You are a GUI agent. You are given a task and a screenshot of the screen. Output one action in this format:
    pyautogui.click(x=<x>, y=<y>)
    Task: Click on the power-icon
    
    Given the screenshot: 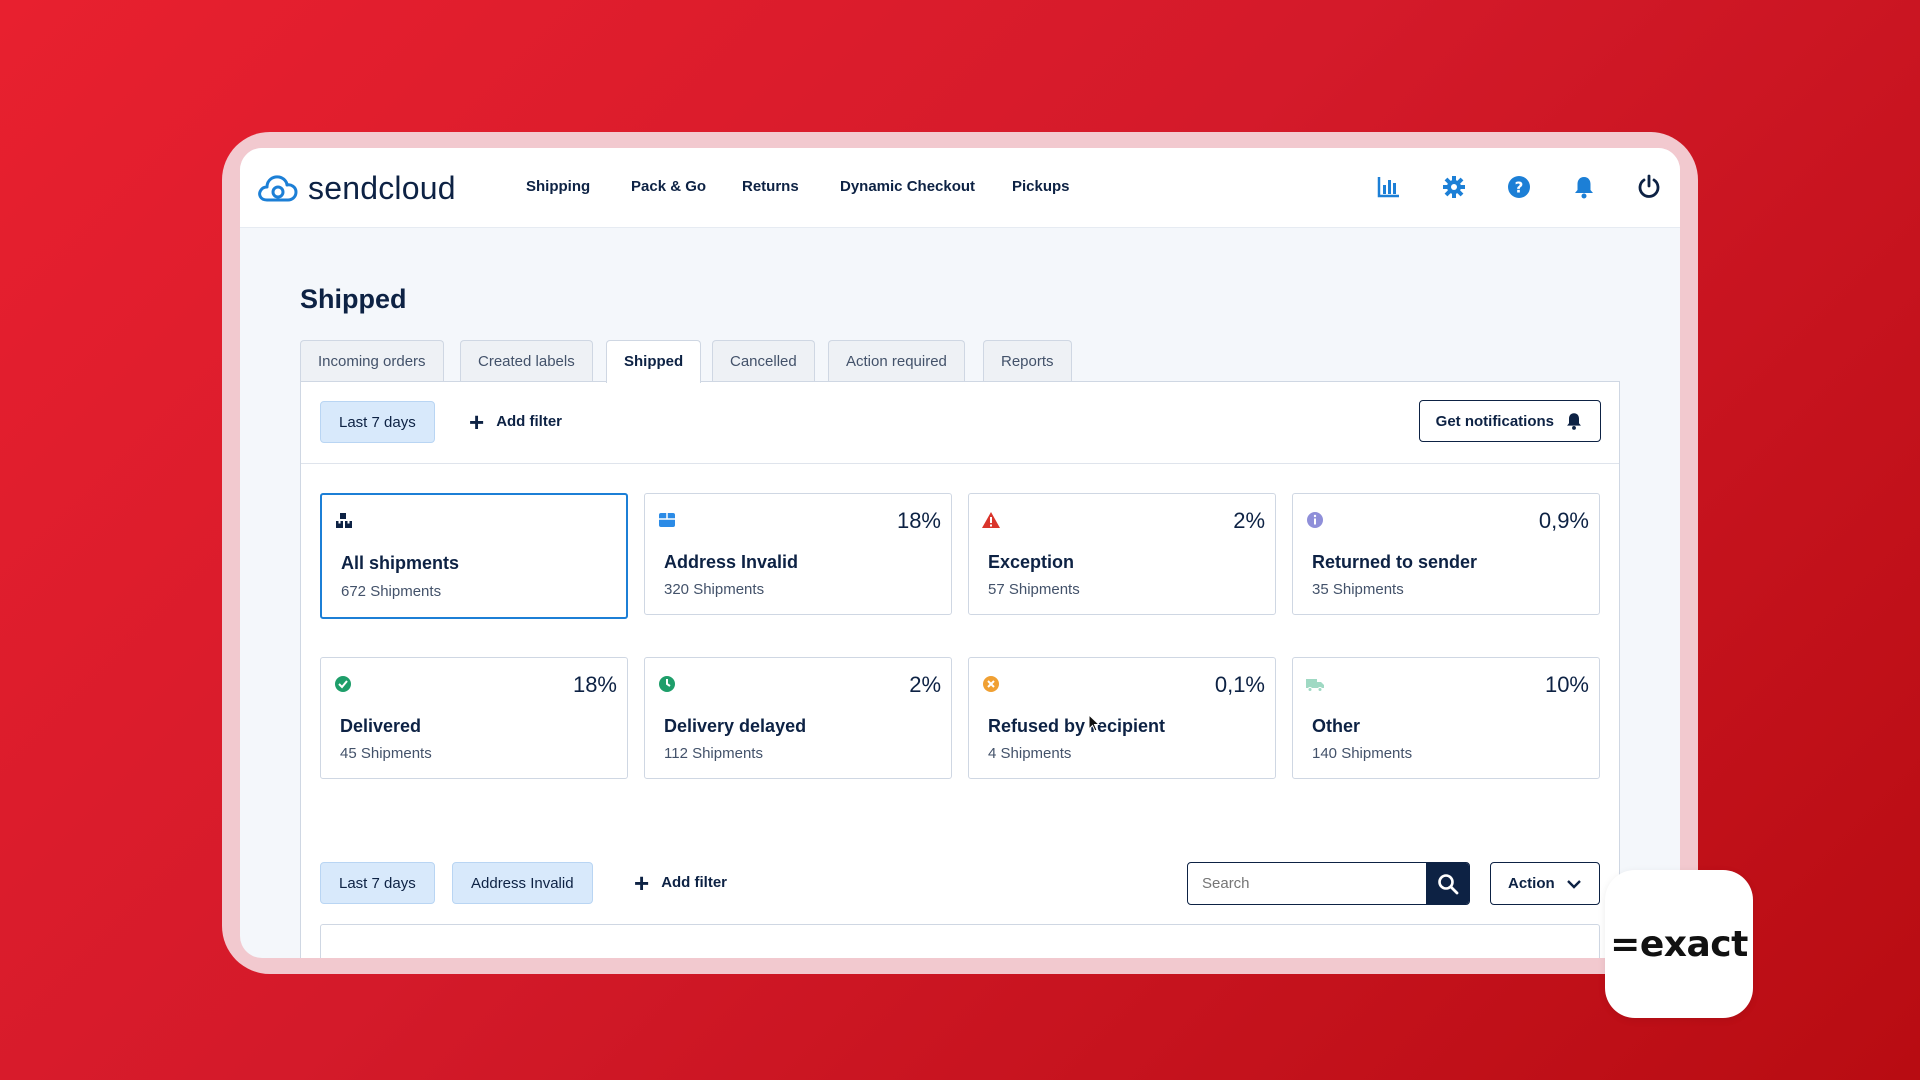 What is the action you would take?
    pyautogui.click(x=1649, y=187)
    